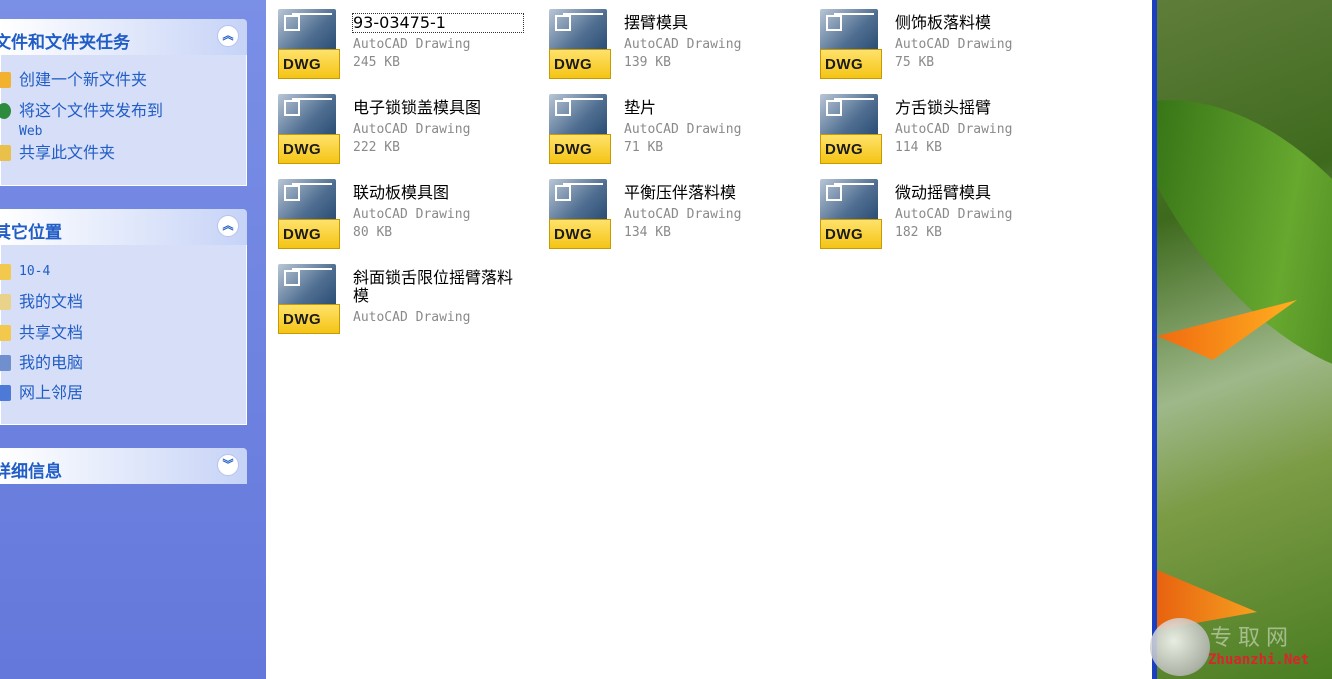 Image resolution: width=1332 pixels, height=679 pixels. Describe the element at coordinates (5, 302) in the screenshot. I see `my-documents-icon` at that location.